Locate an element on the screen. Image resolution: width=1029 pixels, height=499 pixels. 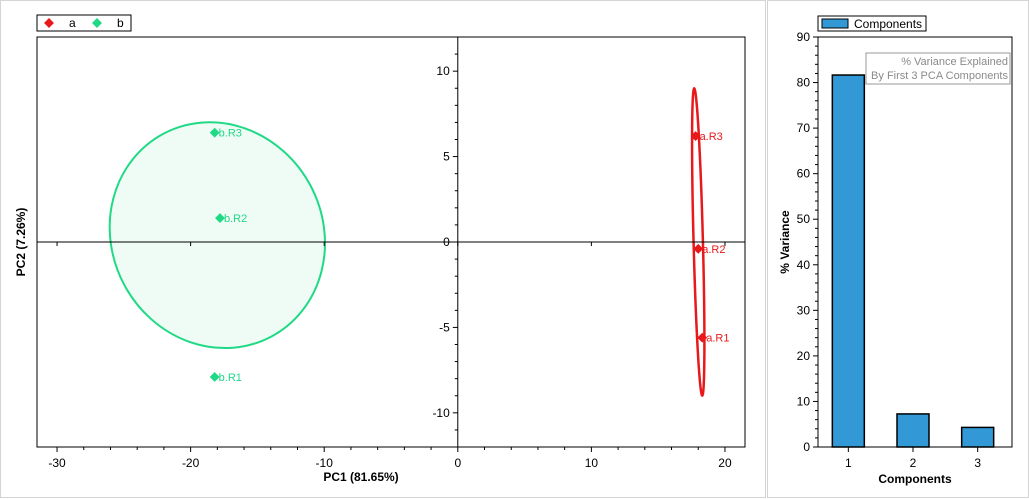
bar-legend: Components is located at coordinates (872, 23).